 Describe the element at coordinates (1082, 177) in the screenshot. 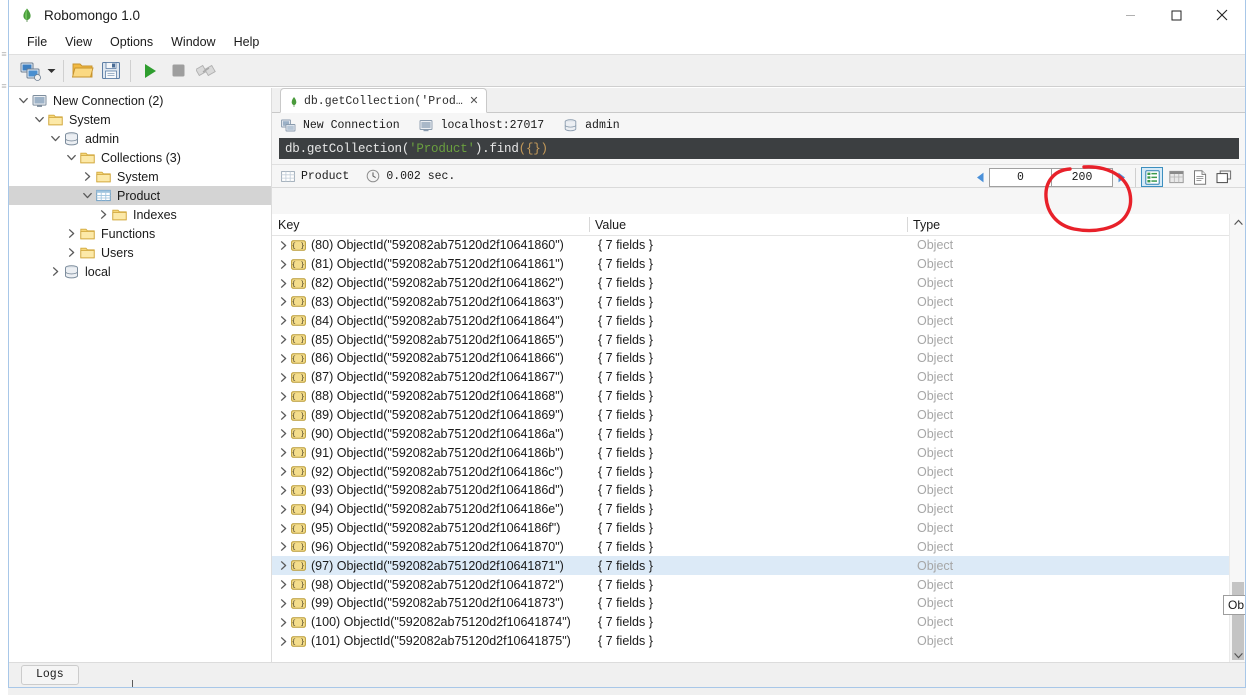

I see `limit-input: 200` at that location.